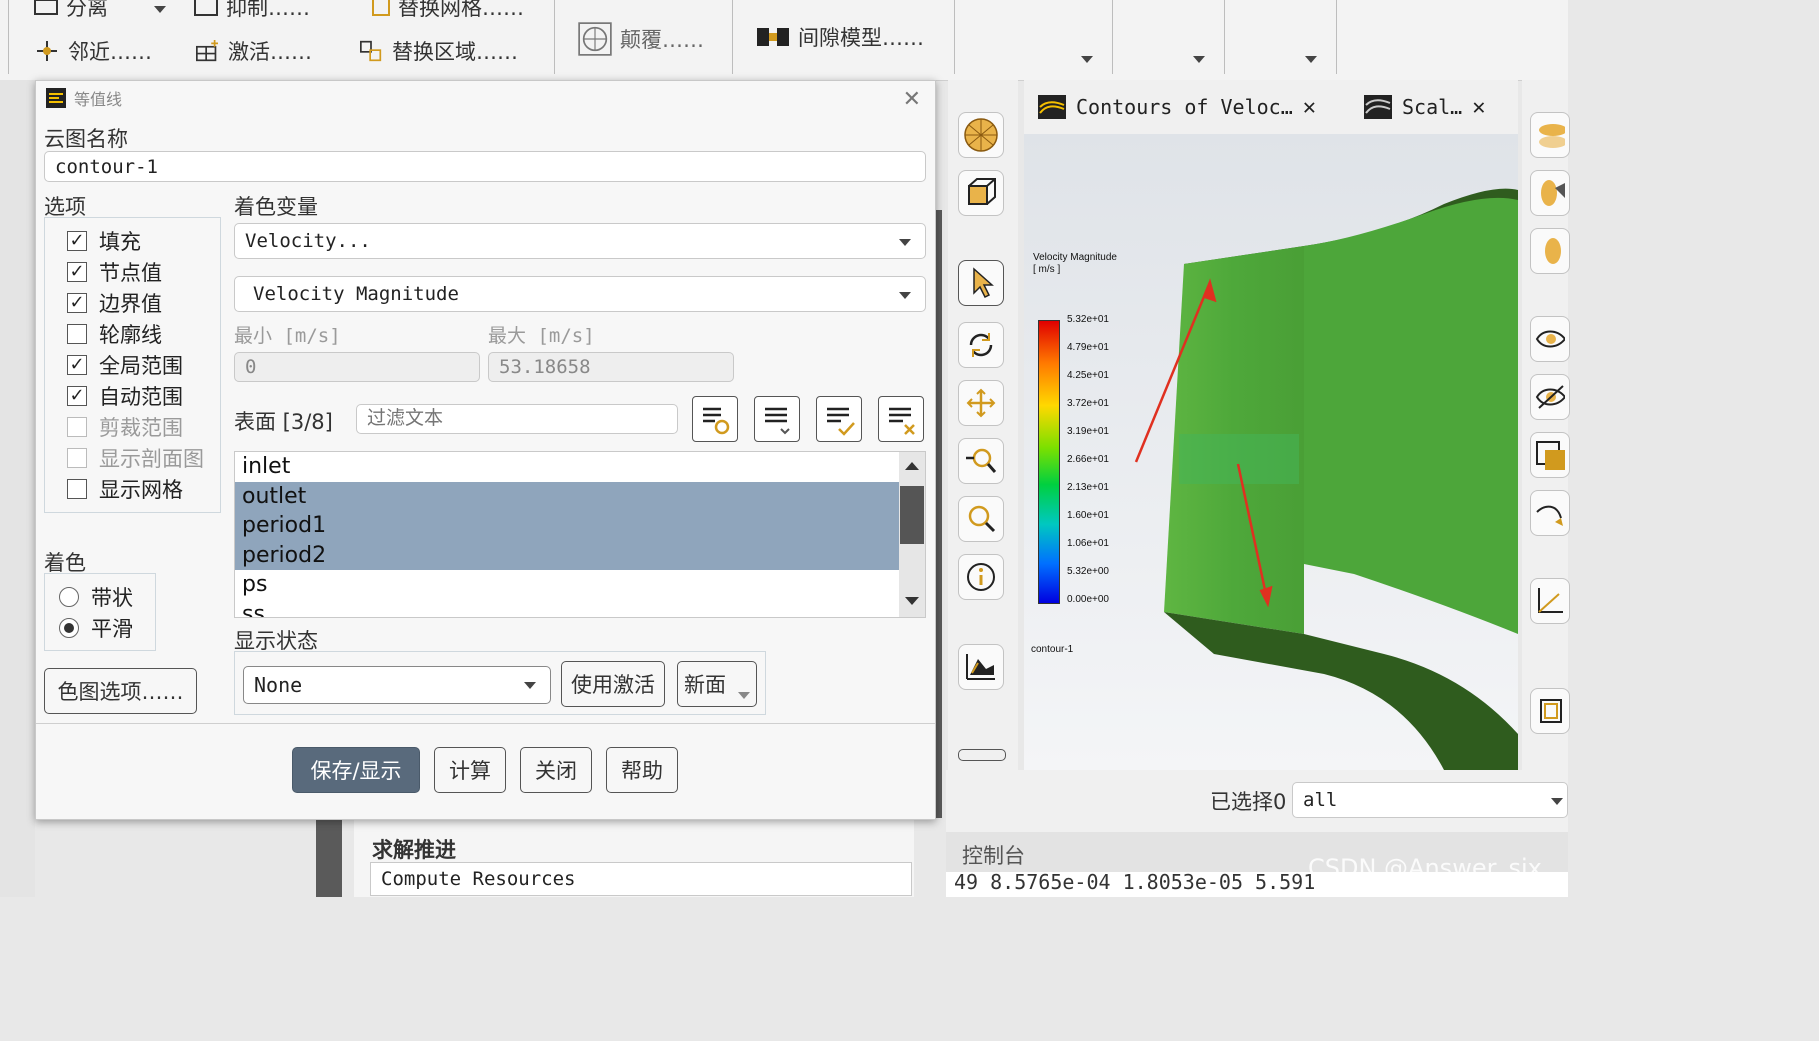 This screenshot has height=1041, width=1819. I want to click on tab-scaled-residuals: Scal… ✕, so click(1424, 107).